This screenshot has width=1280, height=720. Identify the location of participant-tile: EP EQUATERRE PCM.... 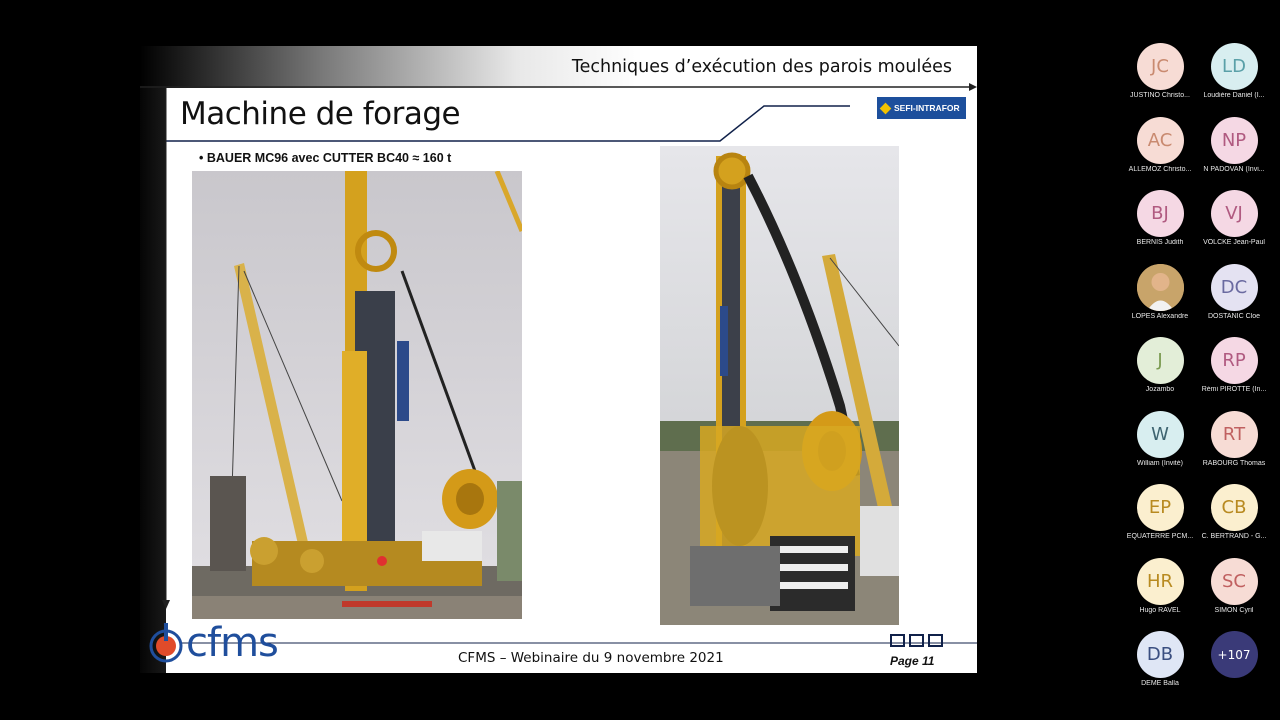
(1160, 512).